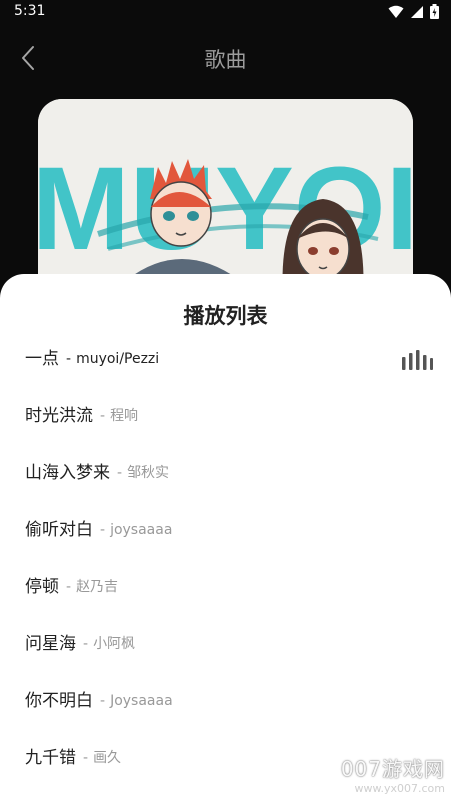 The height and width of the screenshot is (801, 451). What do you see at coordinates (434, 11) in the screenshot?
I see `battery-icon` at bounding box center [434, 11].